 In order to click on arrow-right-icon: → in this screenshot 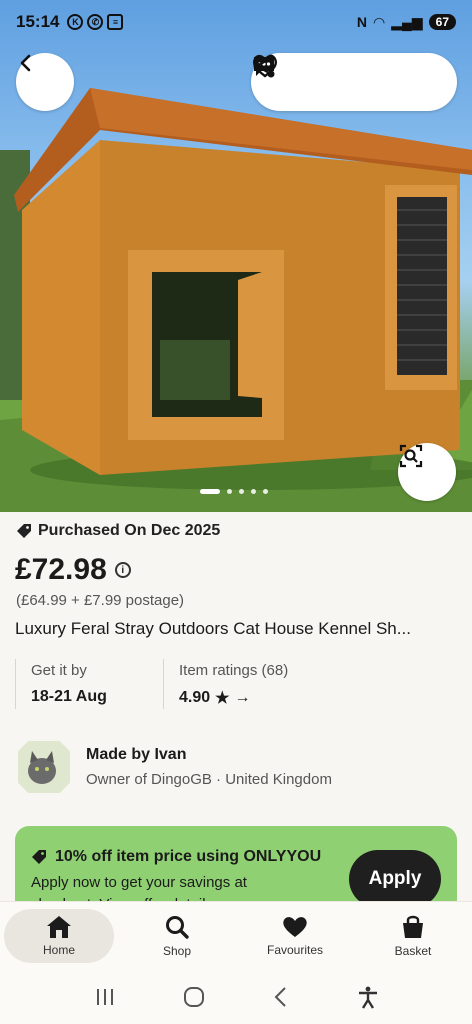, I will do `click(242, 697)`.